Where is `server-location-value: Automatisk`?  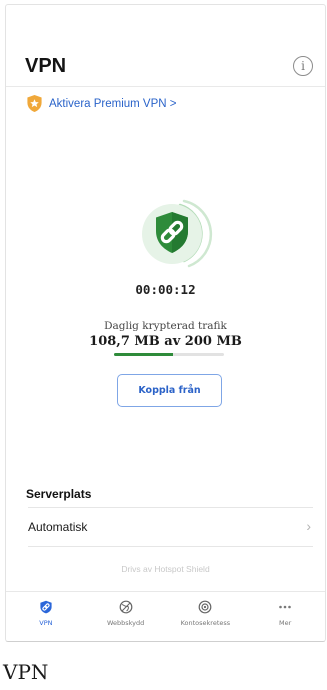
server-location-value: Automatisk is located at coordinates (58, 527).